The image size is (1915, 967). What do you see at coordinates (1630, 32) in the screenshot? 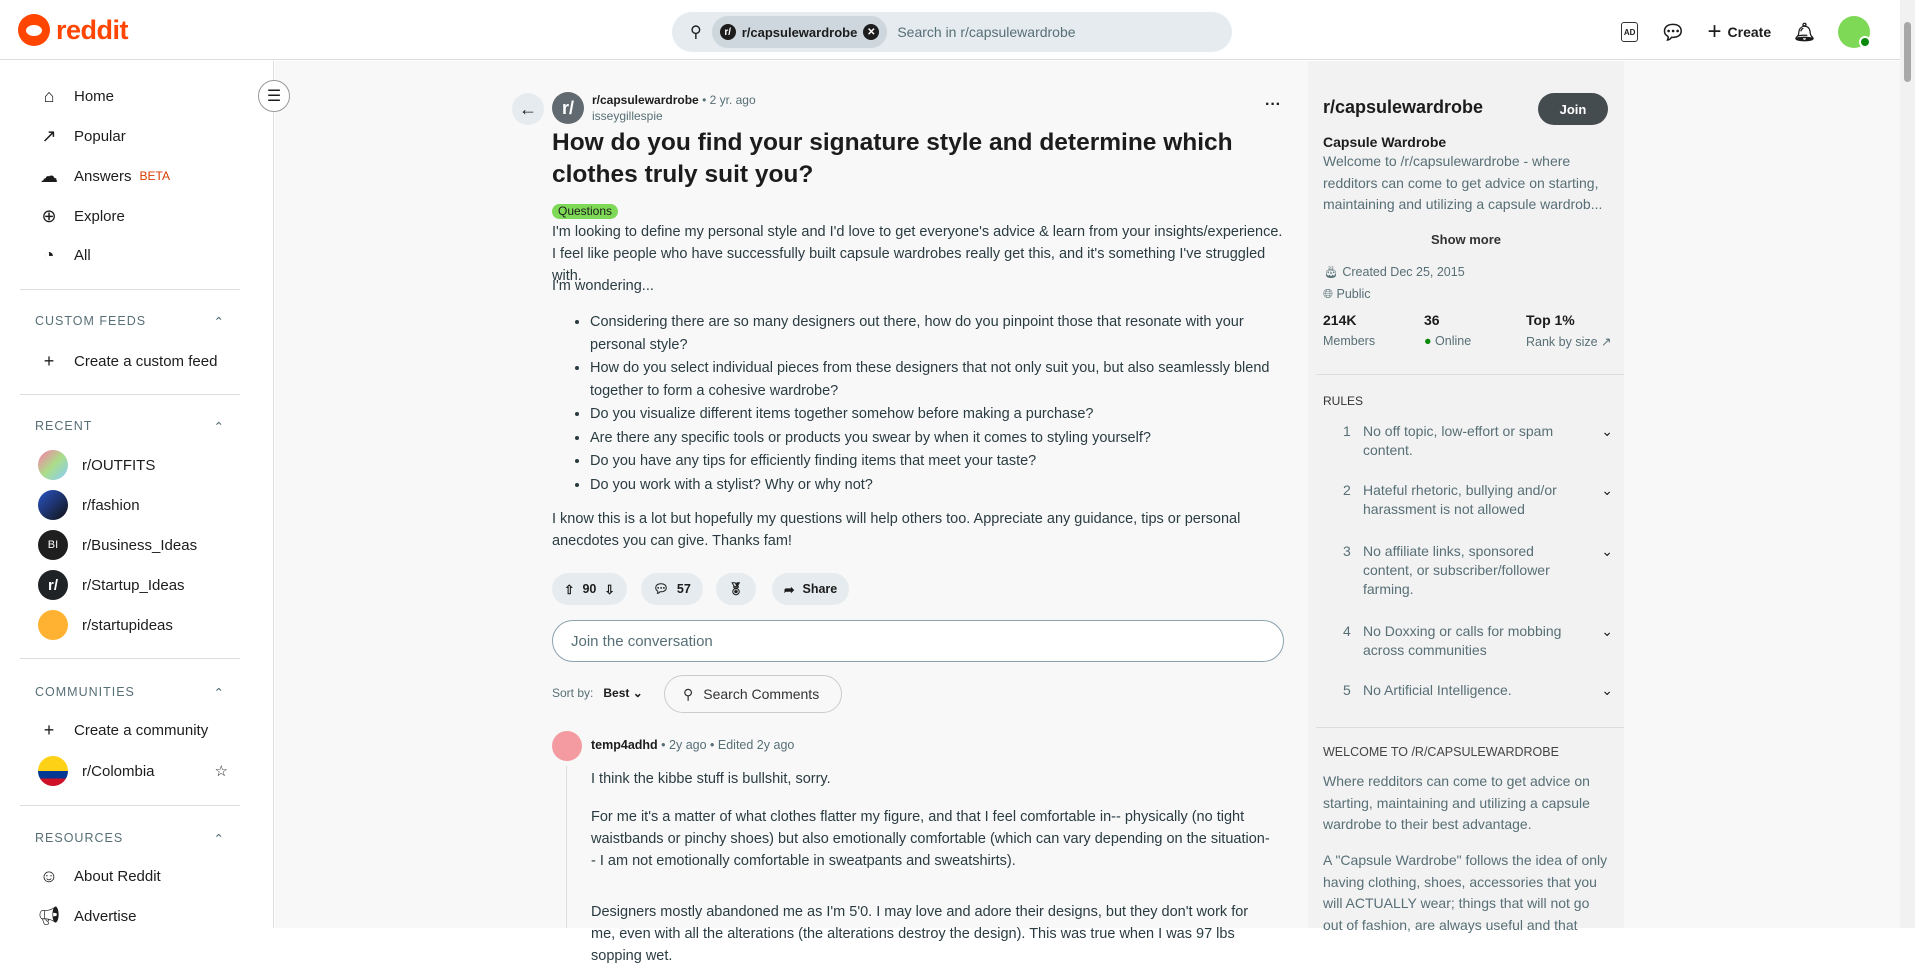
I see `advertise-icon: AD` at bounding box center [1630, 32].